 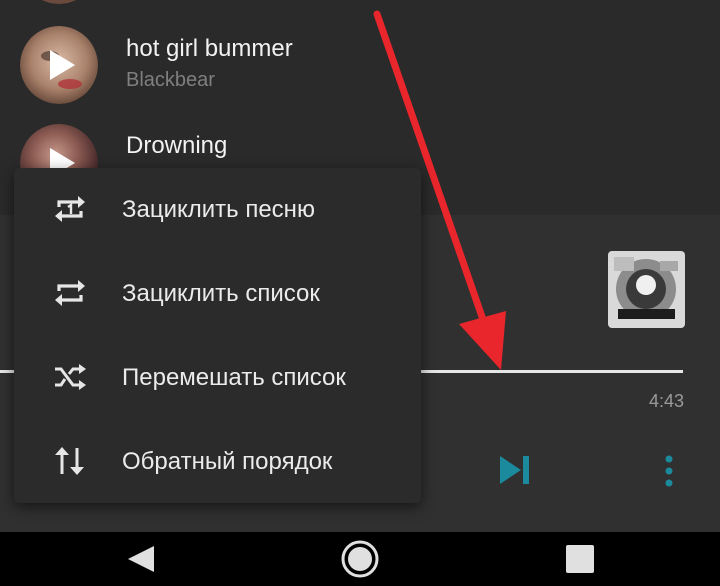 I want to click on song-artist: Blackbear, so click(x=170, y=80).